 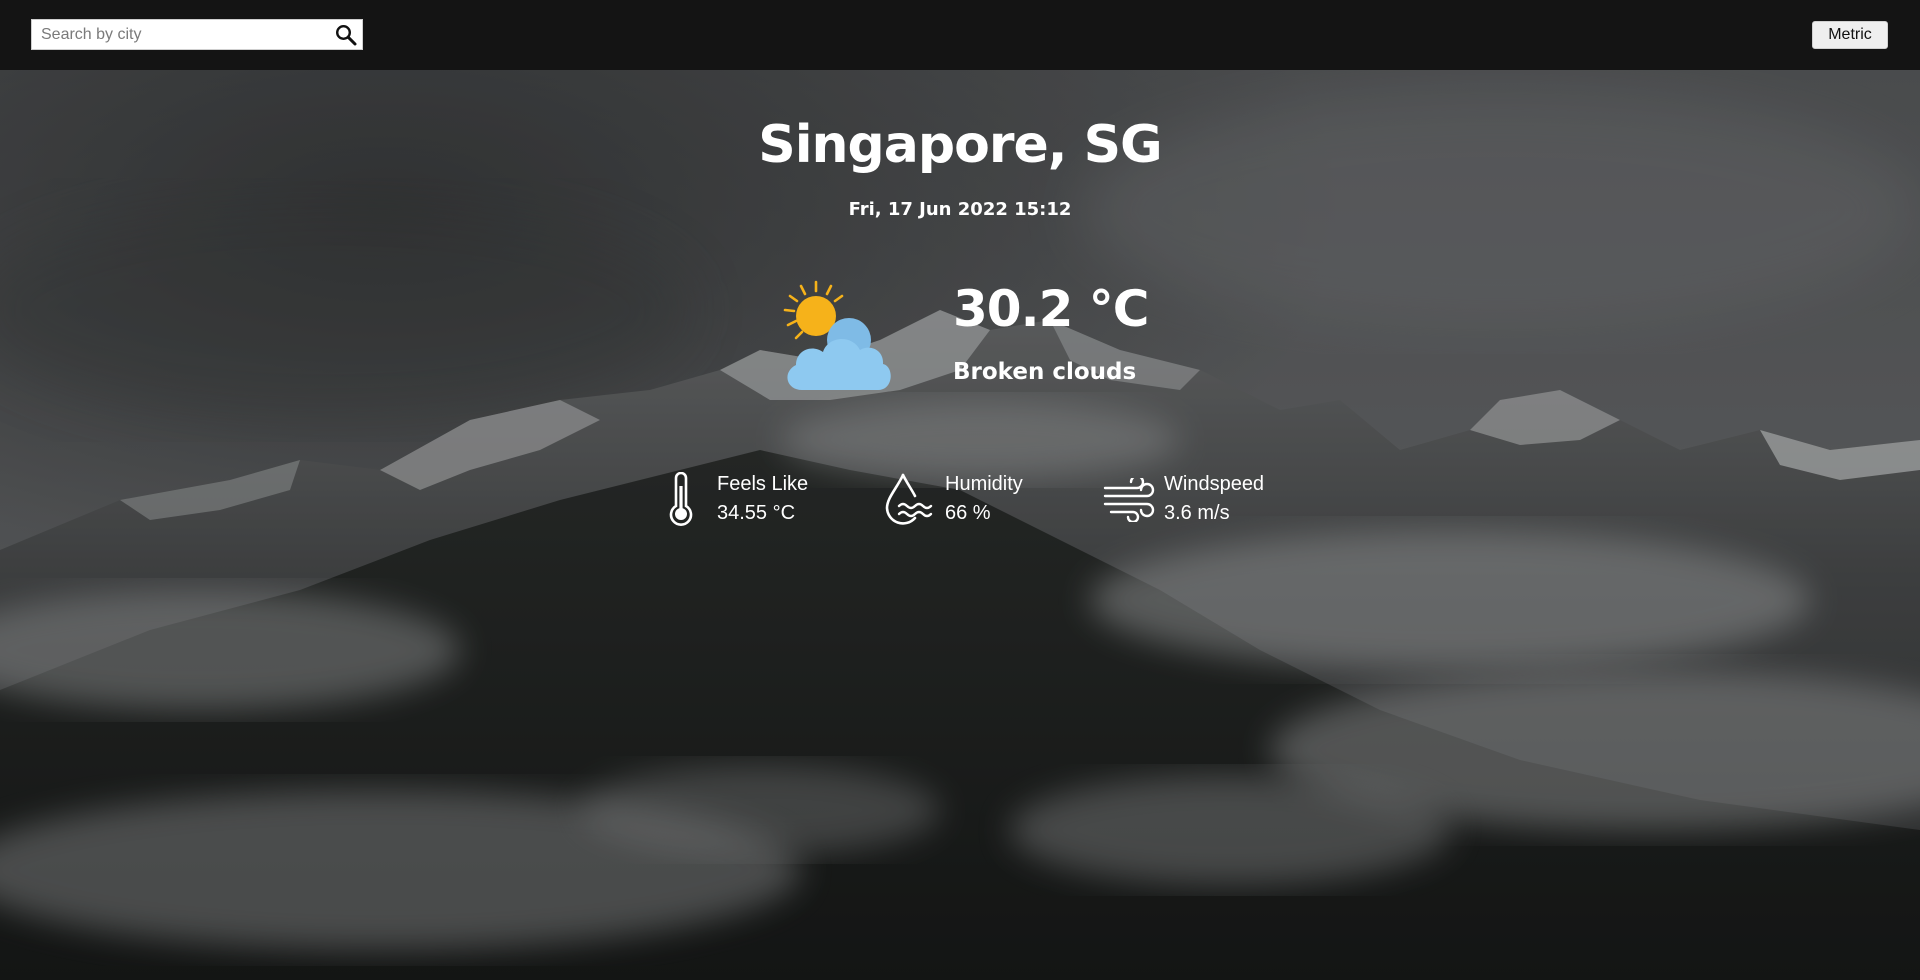 What do you see at coordinates (1130, 500) in the screenshot?
I see `wind-icon` at bounding box center [1130, 500].